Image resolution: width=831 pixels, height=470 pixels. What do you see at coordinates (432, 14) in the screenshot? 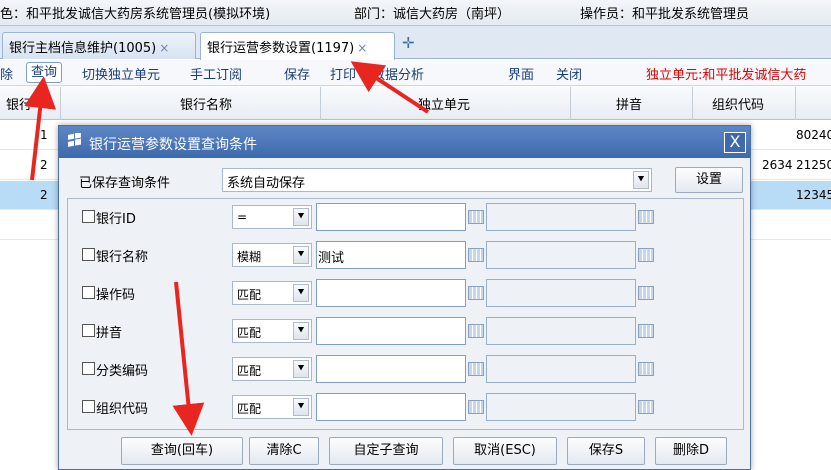
I see `department-text: 部门：诚信大药房（南坪）` at bounding box center [432, 14].